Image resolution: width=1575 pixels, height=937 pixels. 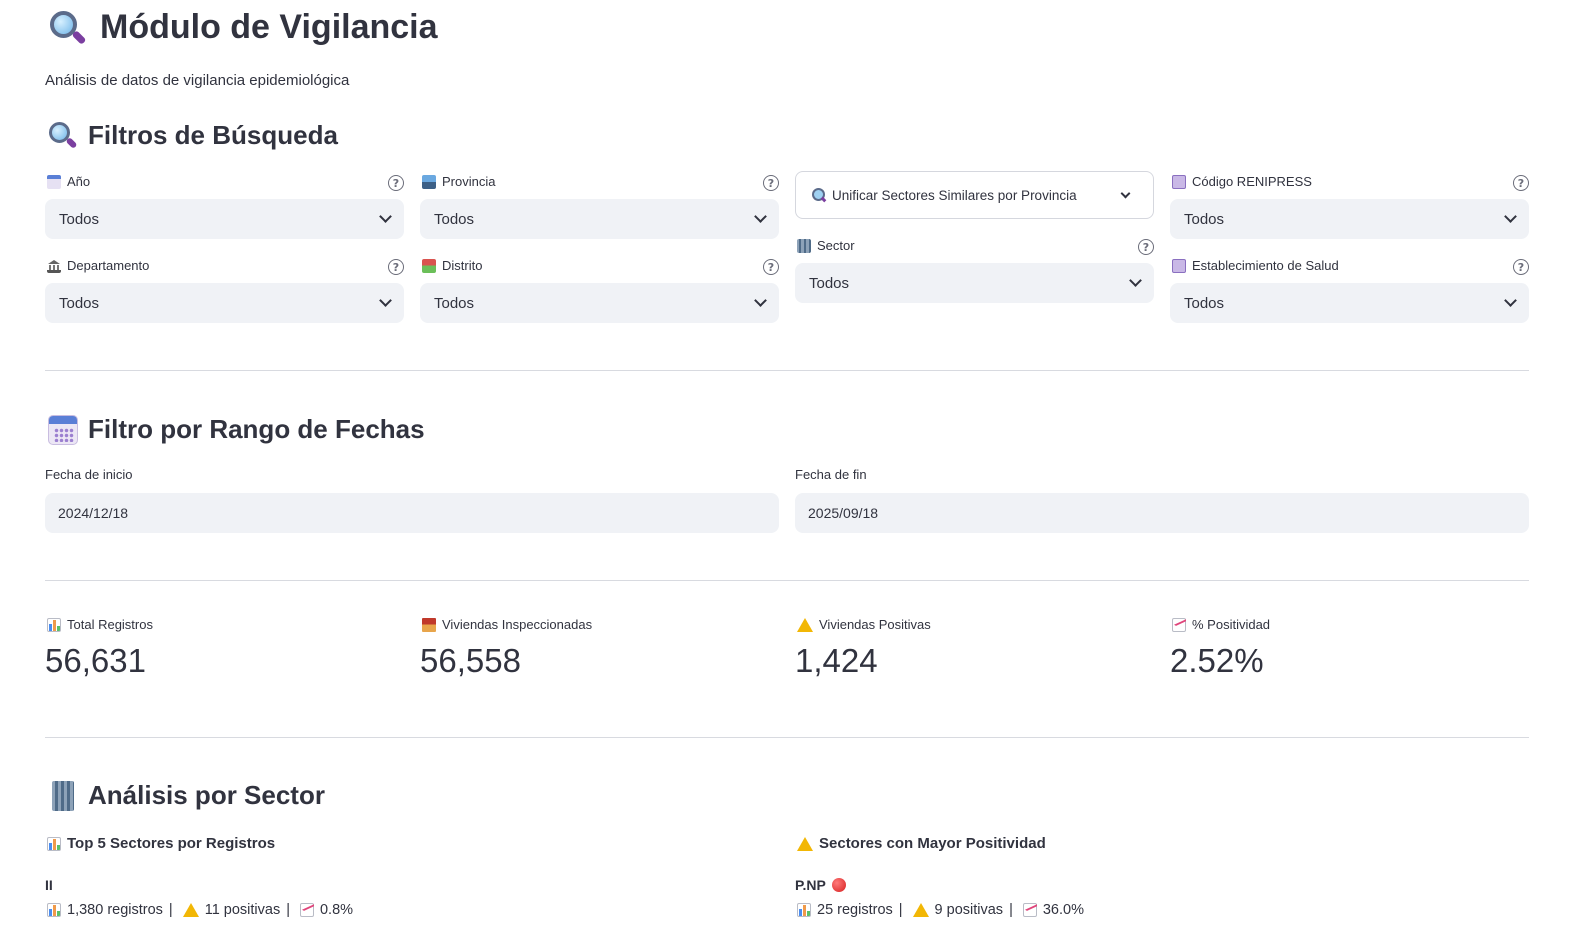 What do you see at coordinates (974, 283) in the screenshot?
I see `sector-select: Todos` at bounding box center [974, 283].